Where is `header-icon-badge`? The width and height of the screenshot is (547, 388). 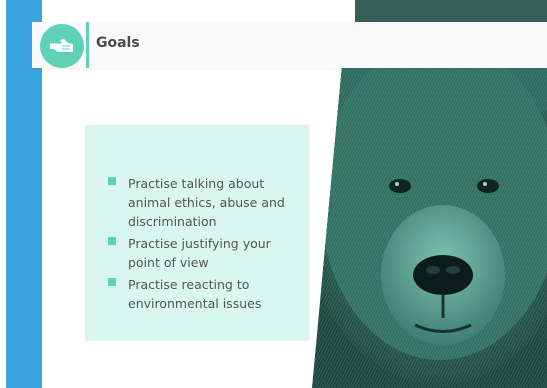 header-icon-badge is located at coordinates (62, 46).